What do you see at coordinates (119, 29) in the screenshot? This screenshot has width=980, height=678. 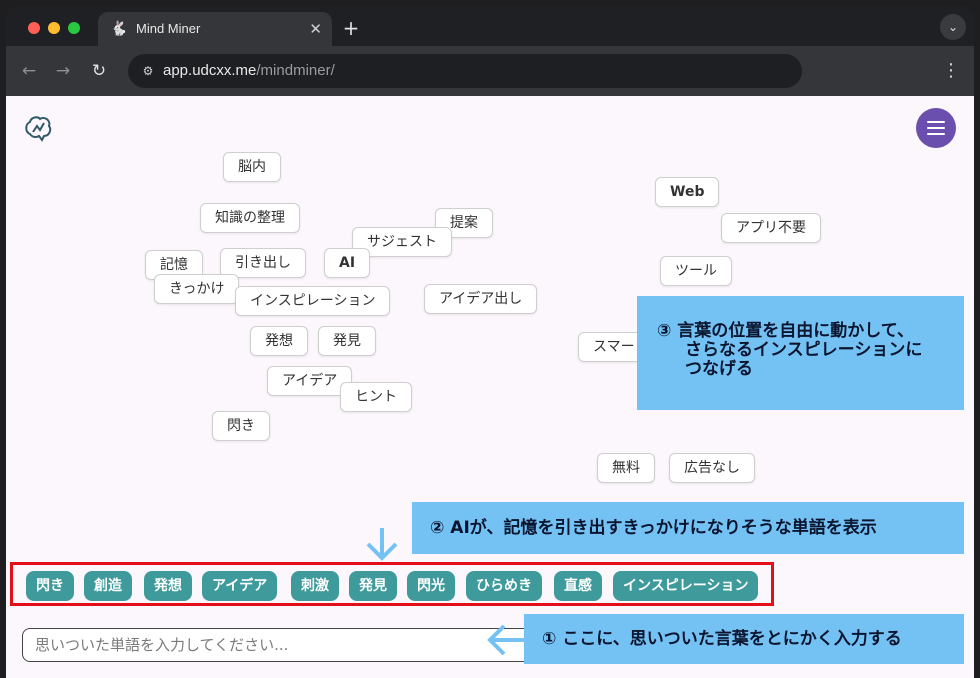 I see `rabbit-favicon-icon: 🐇` at bounding box center [119, 29].